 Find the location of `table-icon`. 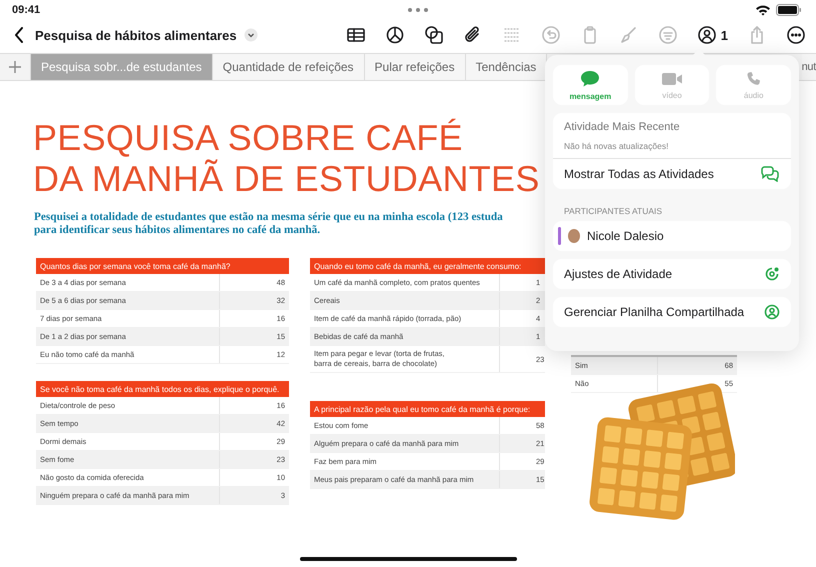

table-icon is located at coordinates (356, 35).